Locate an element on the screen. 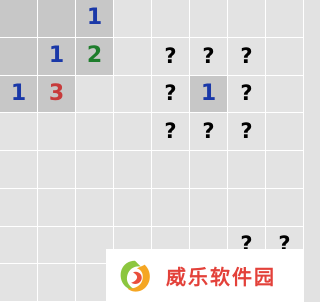 The image size is (320, 302). number-cell: 2 is located at coordinates (95, 56).